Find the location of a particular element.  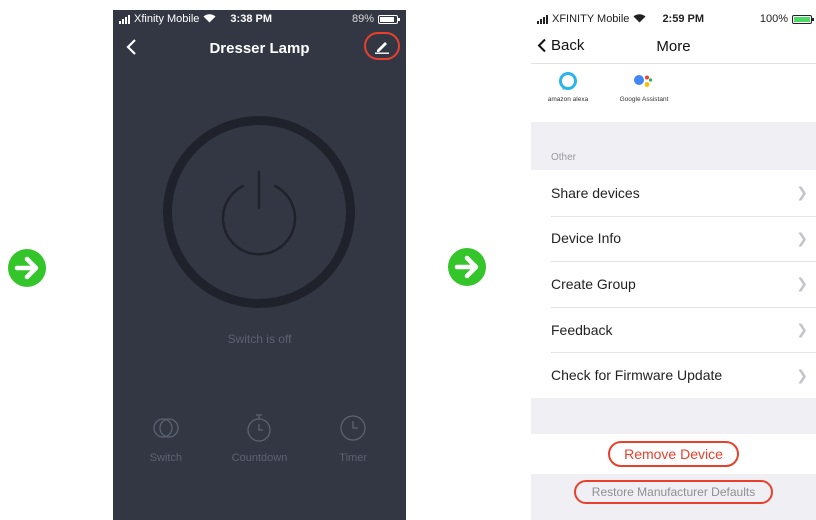

alexa-label: amazon alexa is located at coordinates (568, 99).